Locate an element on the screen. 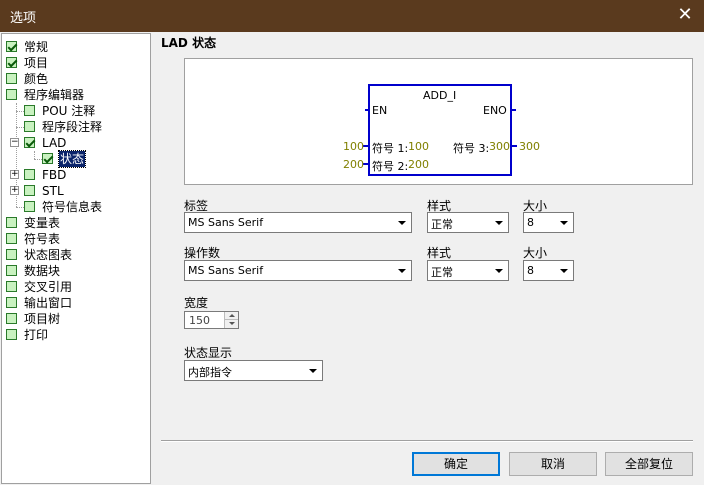  tree-item-label: 状态图表 is located at coordinates (48, 255).